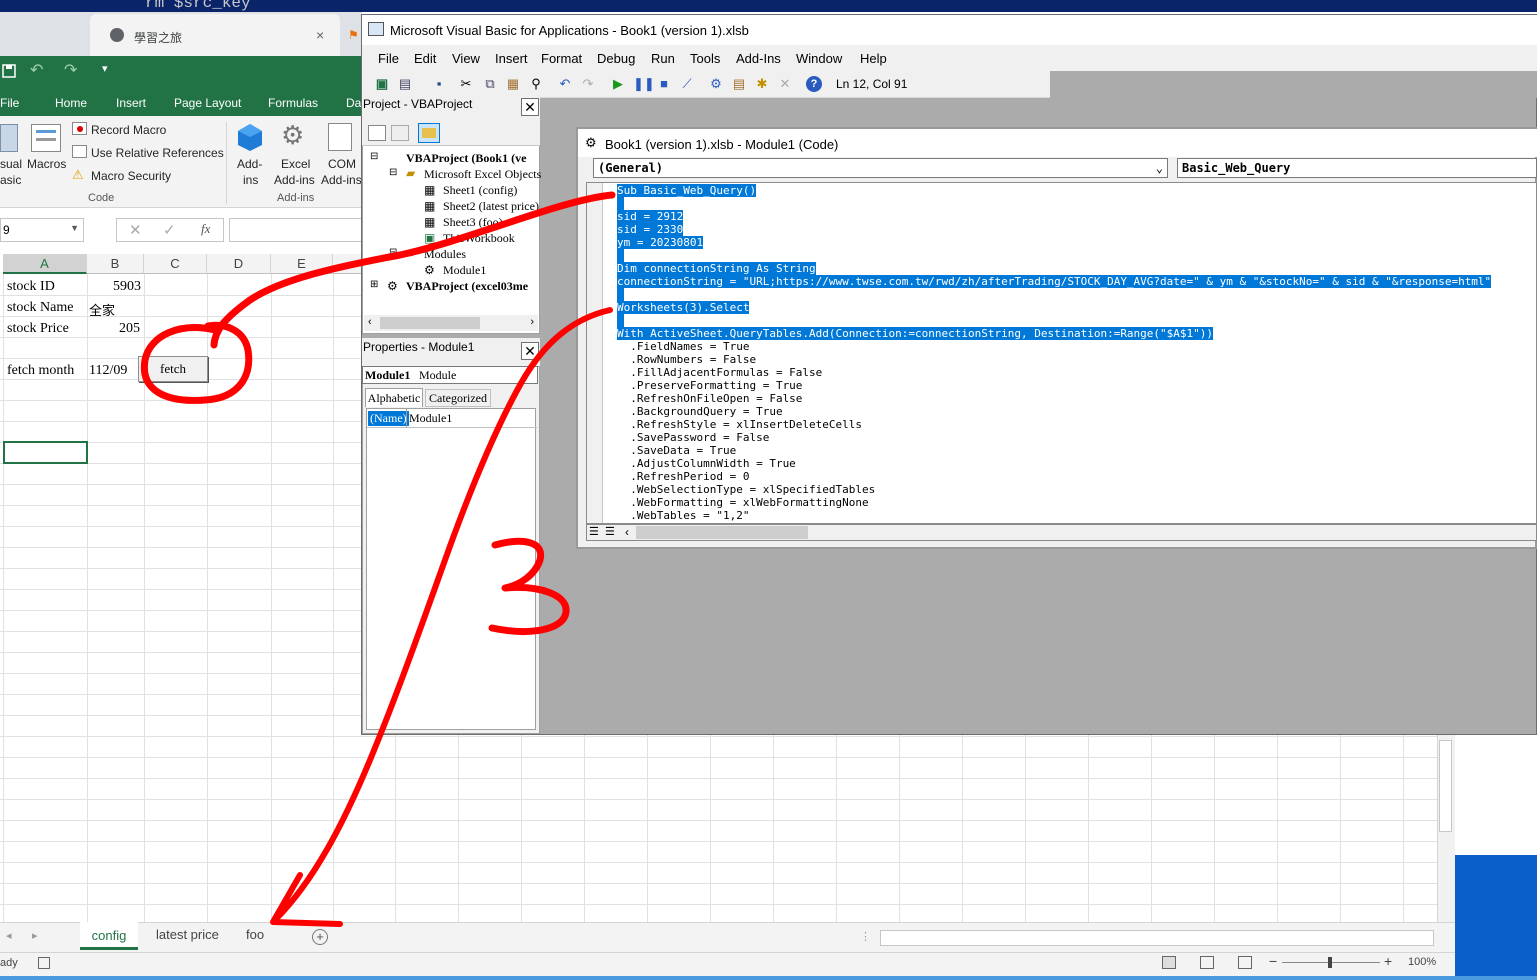 The height and width of the screenshot is (980, 1537). Describe the element at coordinates (561, 58) in the screenshot. I see `menu-format: Format` at that location.